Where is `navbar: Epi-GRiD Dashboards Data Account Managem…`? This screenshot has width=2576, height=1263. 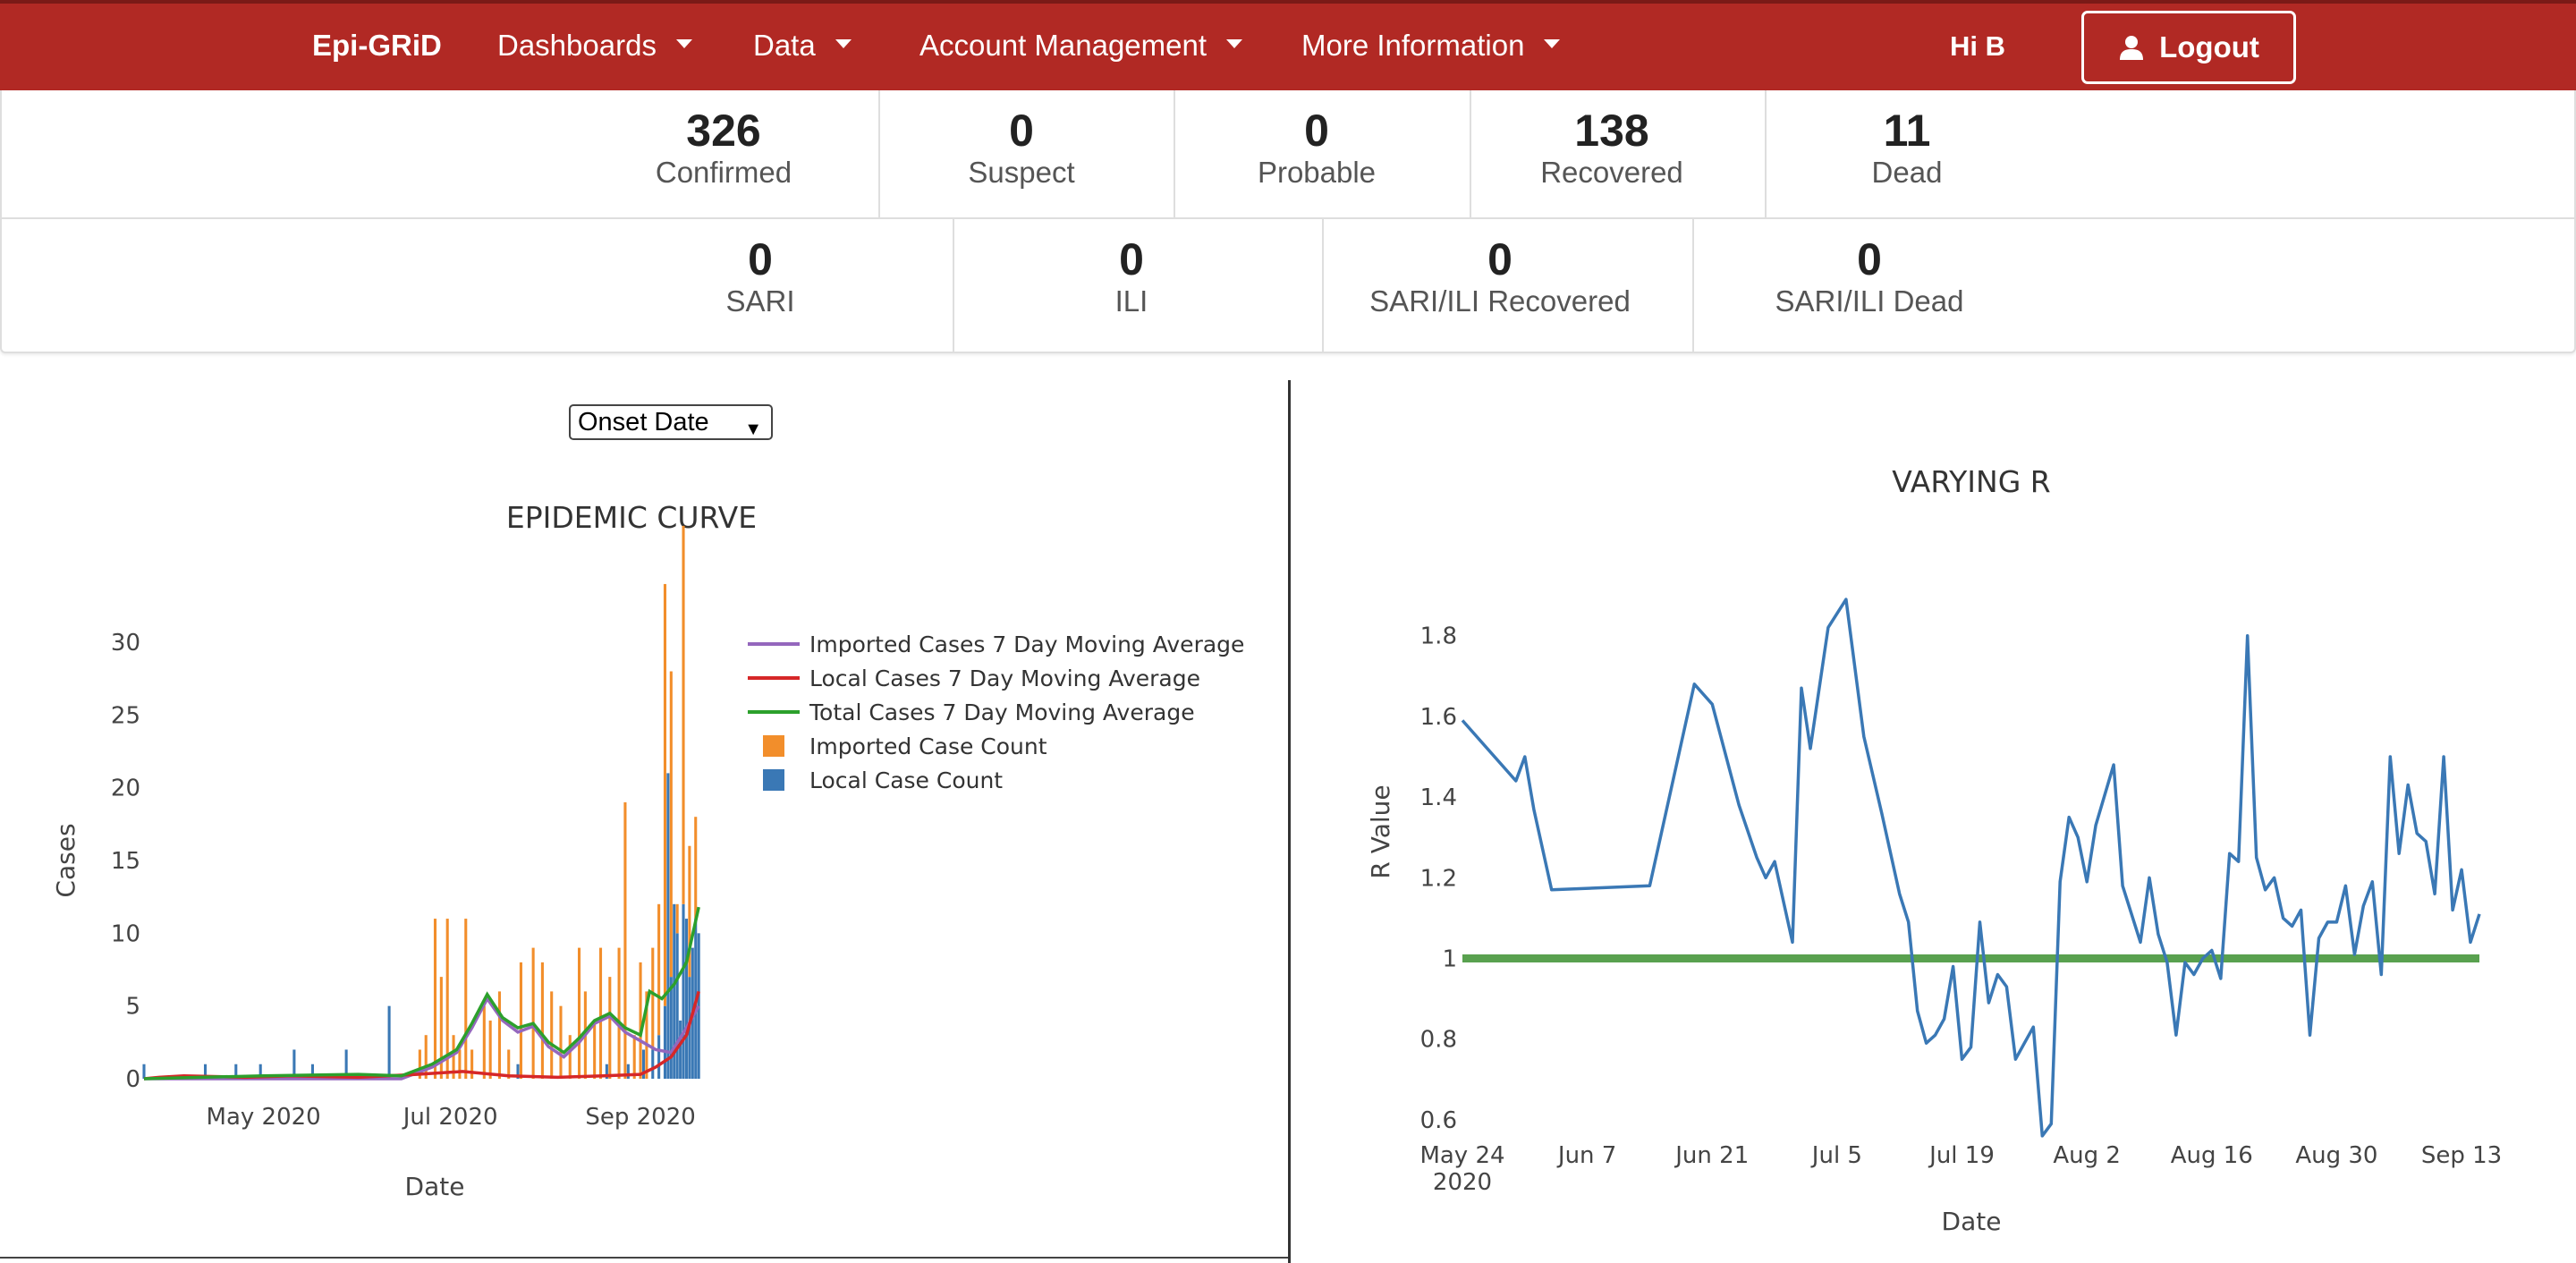 navbar: Epi-GRiD Dashboards Data Account Managem… is located at coordinates (1288, 45).